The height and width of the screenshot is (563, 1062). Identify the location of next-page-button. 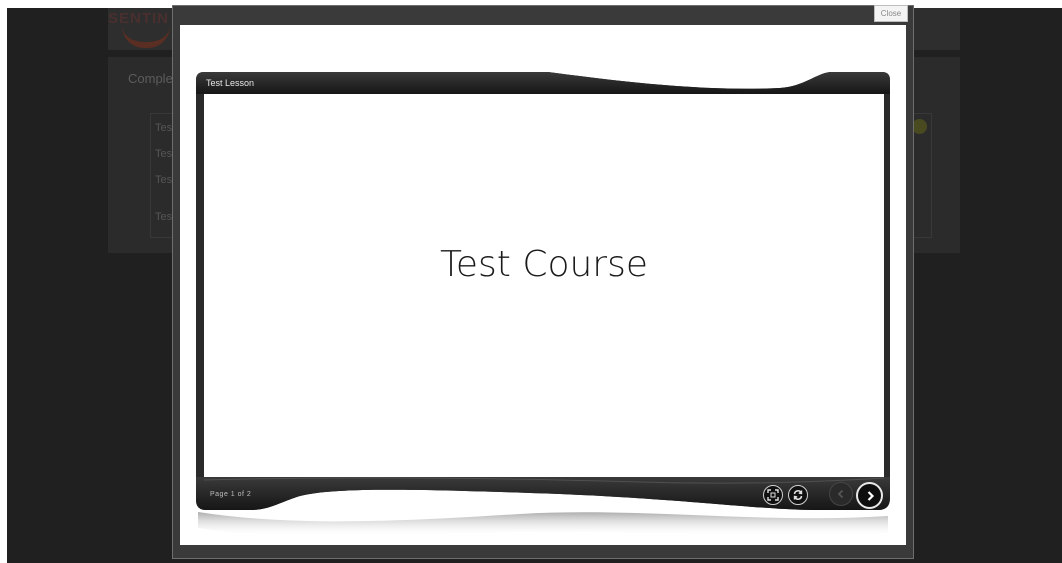
(869, 495).